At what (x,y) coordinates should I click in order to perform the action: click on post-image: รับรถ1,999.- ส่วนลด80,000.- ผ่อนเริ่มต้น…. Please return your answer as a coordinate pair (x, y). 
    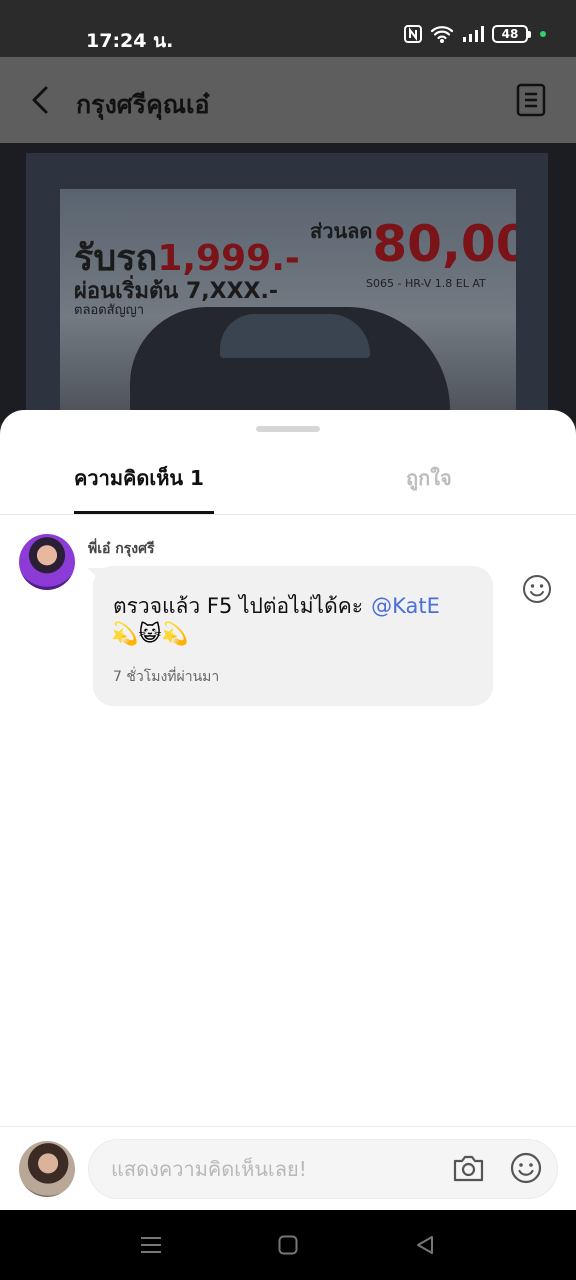
    Looking at the image, I should click on (288, 306).